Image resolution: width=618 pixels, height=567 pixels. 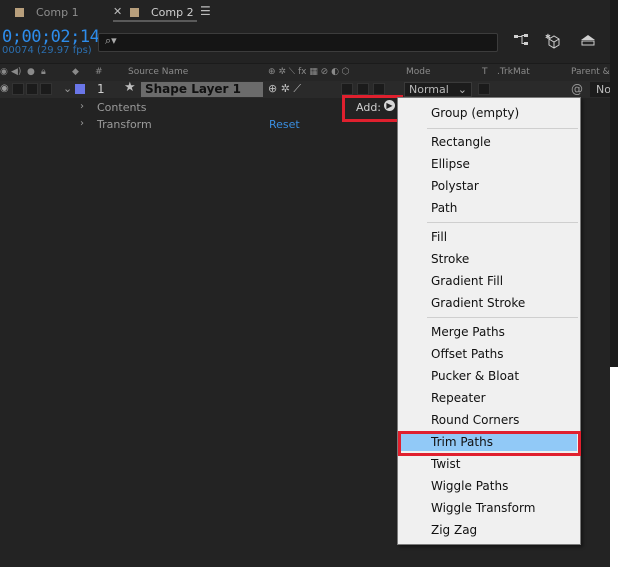 I want to click on frame-count: 00074 (29.97 fps), so click(x=47, y=50).